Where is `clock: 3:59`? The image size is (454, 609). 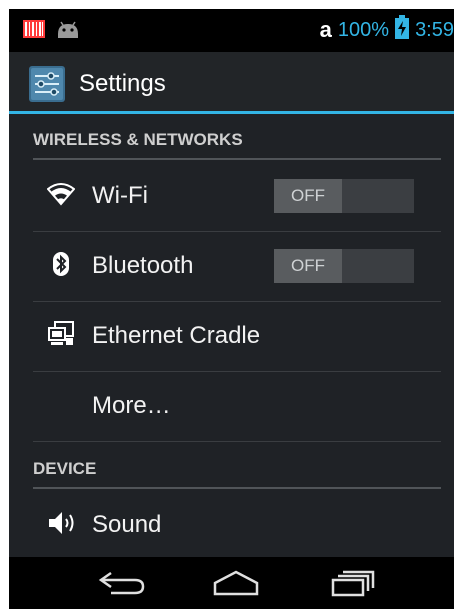 clock: 3:59 is located at coordinates (434, 29).